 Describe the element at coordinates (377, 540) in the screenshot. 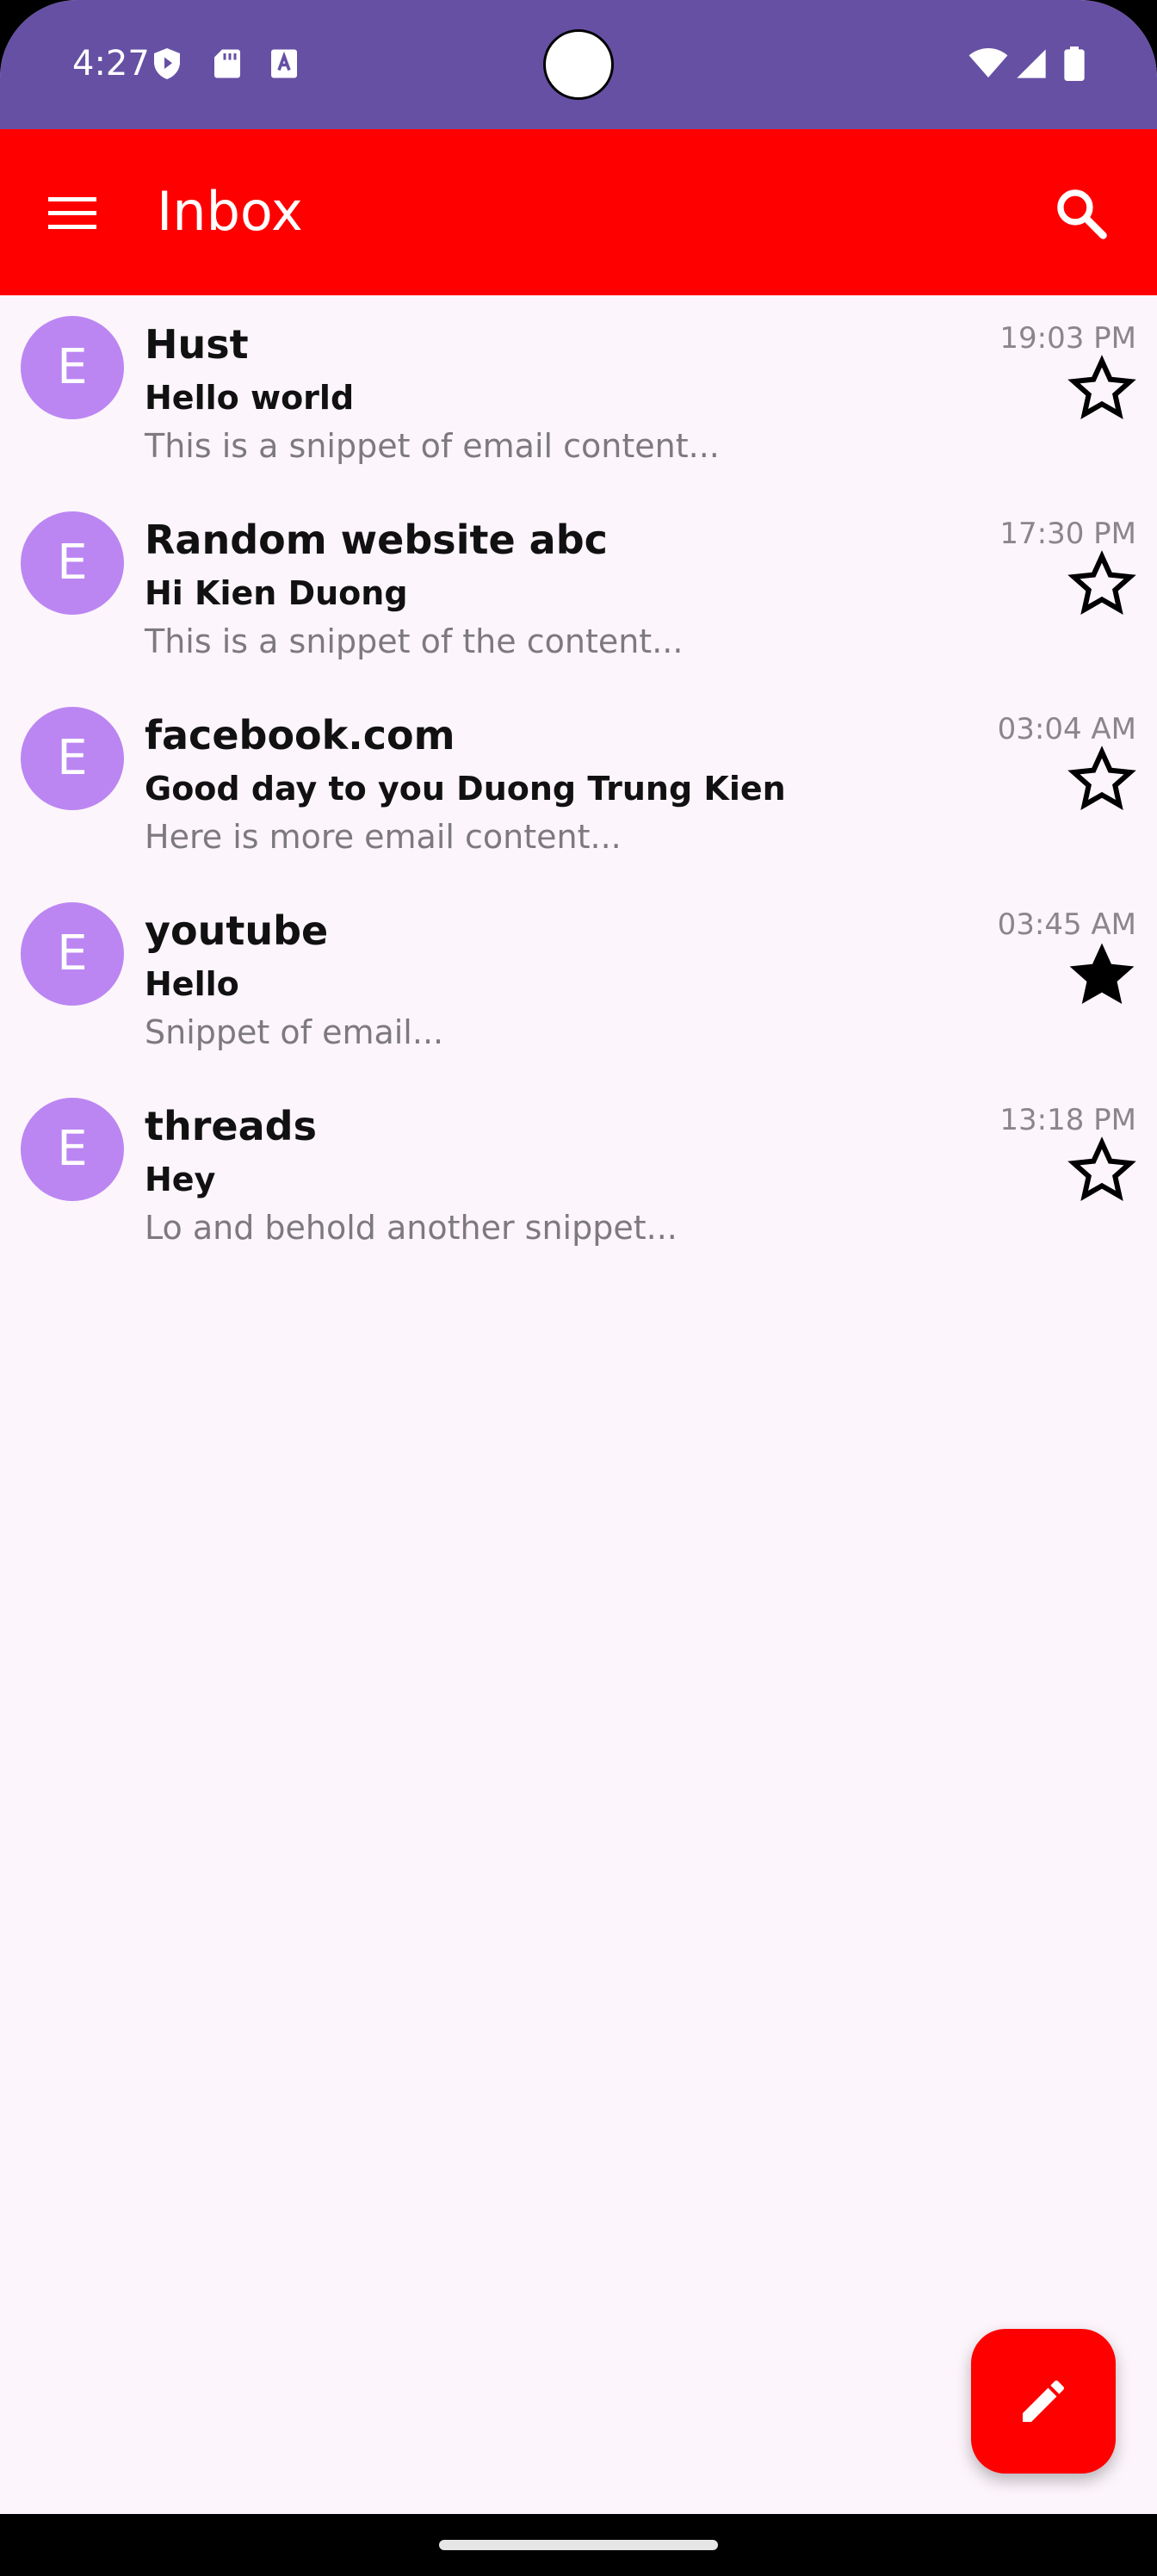

I see `sender-name: Random website abc` at that location.